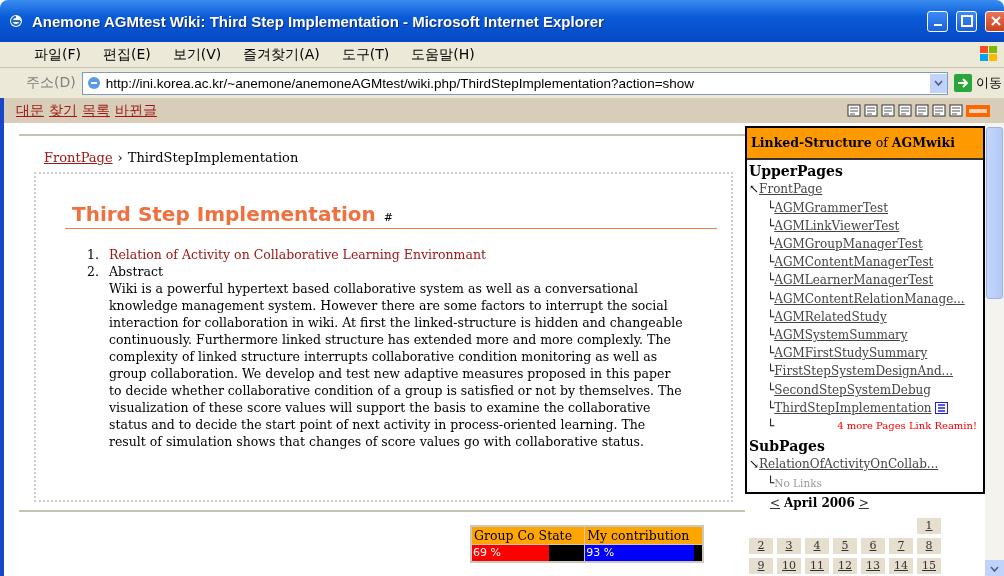 The height and width of the screenshot is (576, 1004). What do you see at coordinates (63, 110) in the screenshot?
I see `nav-link: 찾기` at bounding box center [63, 110].